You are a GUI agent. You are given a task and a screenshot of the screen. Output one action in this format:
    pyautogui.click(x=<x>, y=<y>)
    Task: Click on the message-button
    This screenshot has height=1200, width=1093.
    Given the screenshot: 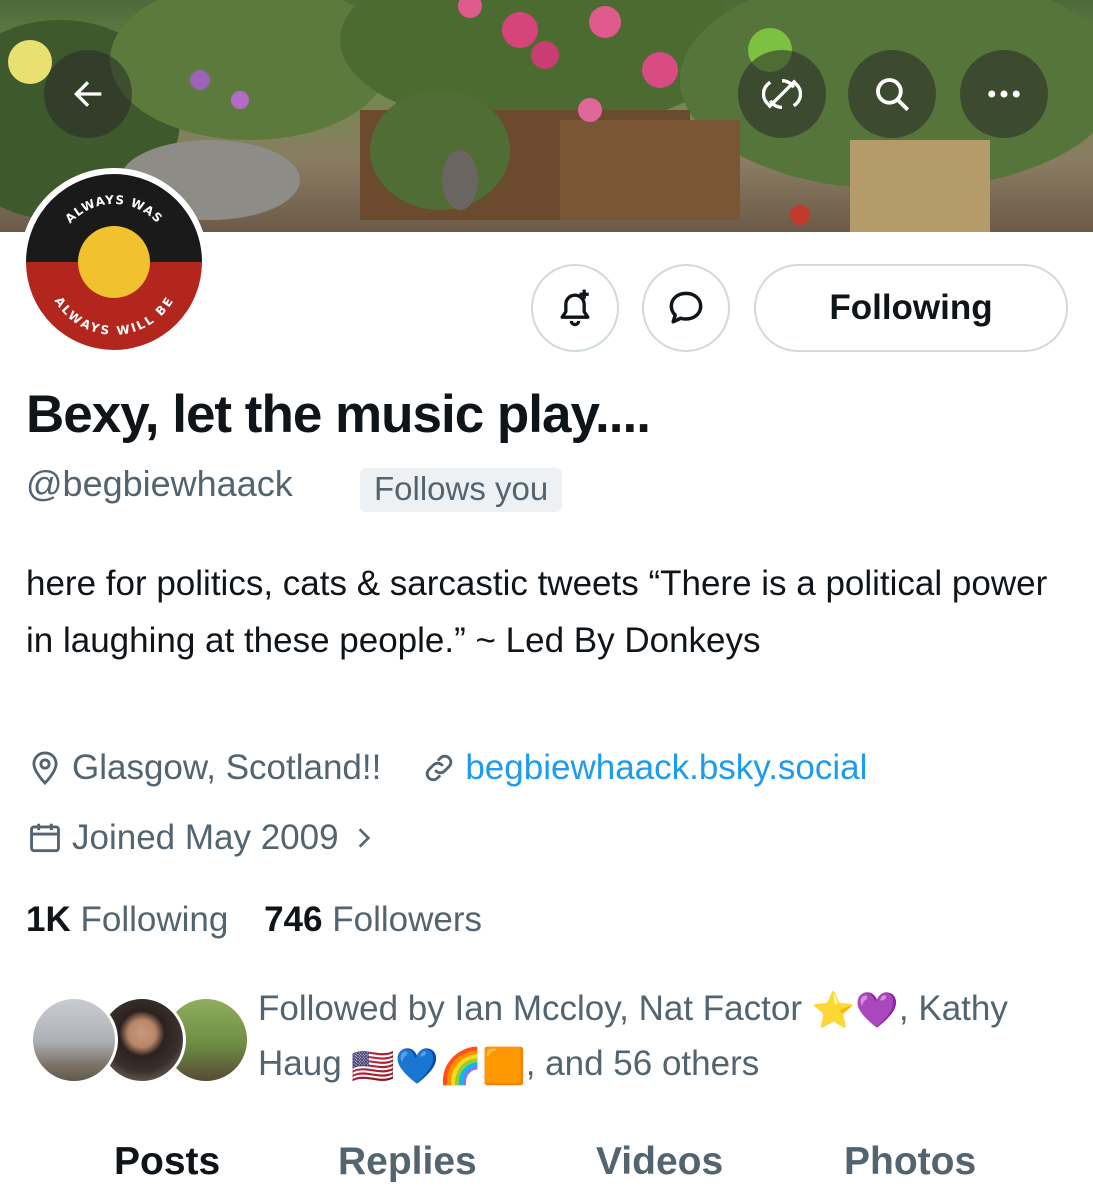 What is the action you would take?
    pyautogui.click(x=686, y=308)
    